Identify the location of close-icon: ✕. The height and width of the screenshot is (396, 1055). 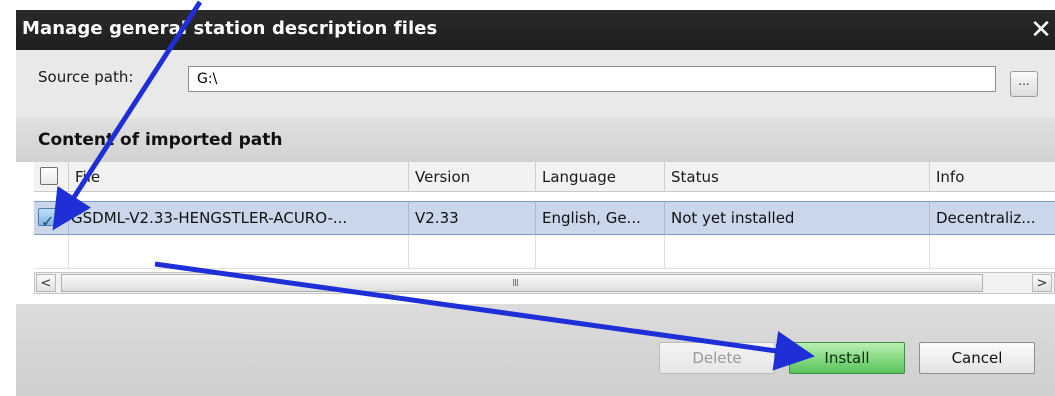
(1041, 30).